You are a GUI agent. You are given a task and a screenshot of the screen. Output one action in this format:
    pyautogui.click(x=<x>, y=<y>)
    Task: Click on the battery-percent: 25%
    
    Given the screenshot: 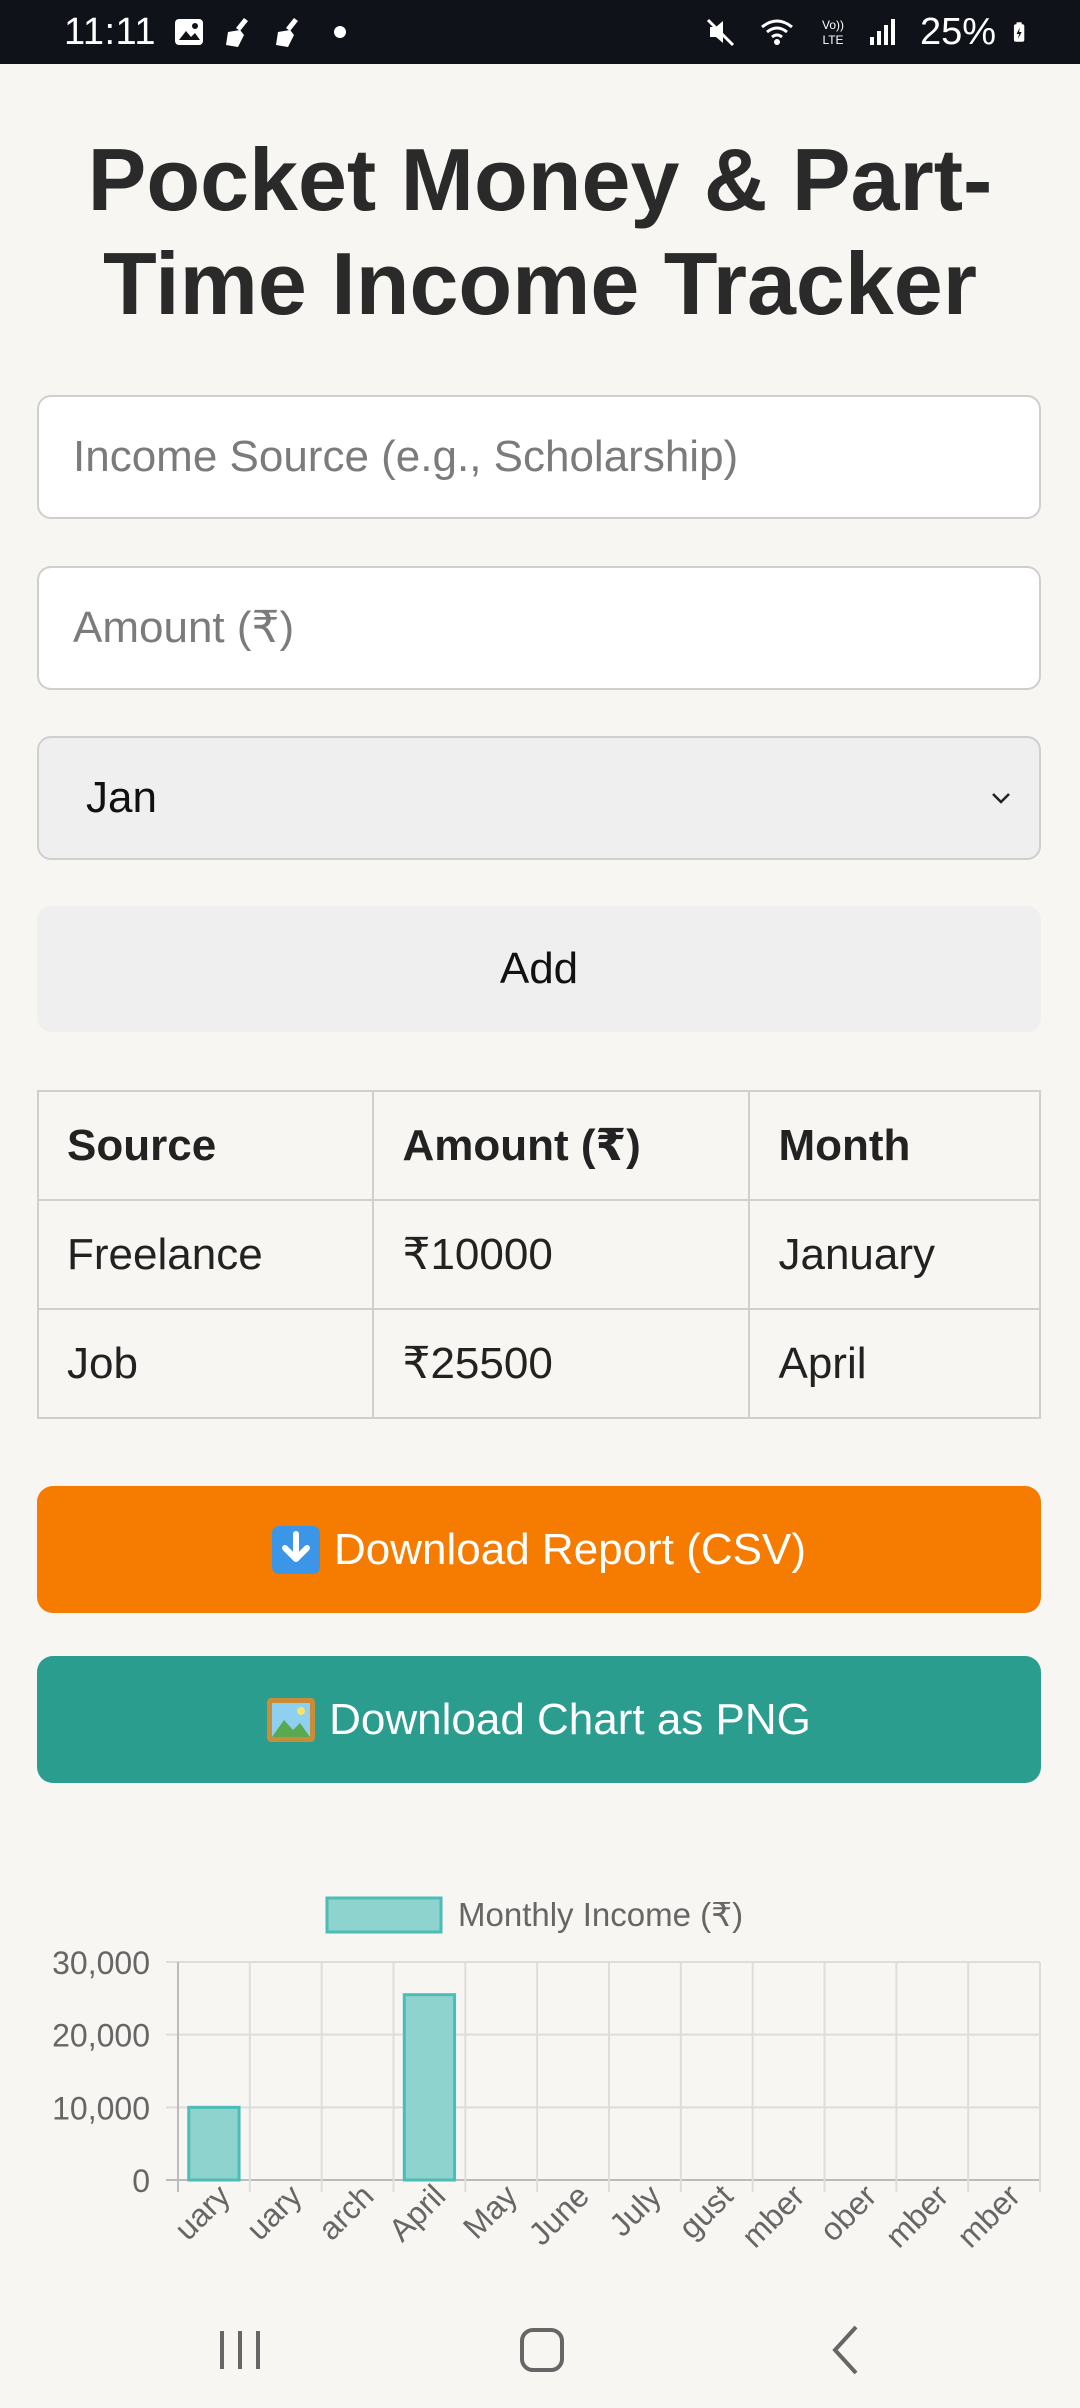 What is the action you would take?
    pyautogui.click(x=957, y=31)
    